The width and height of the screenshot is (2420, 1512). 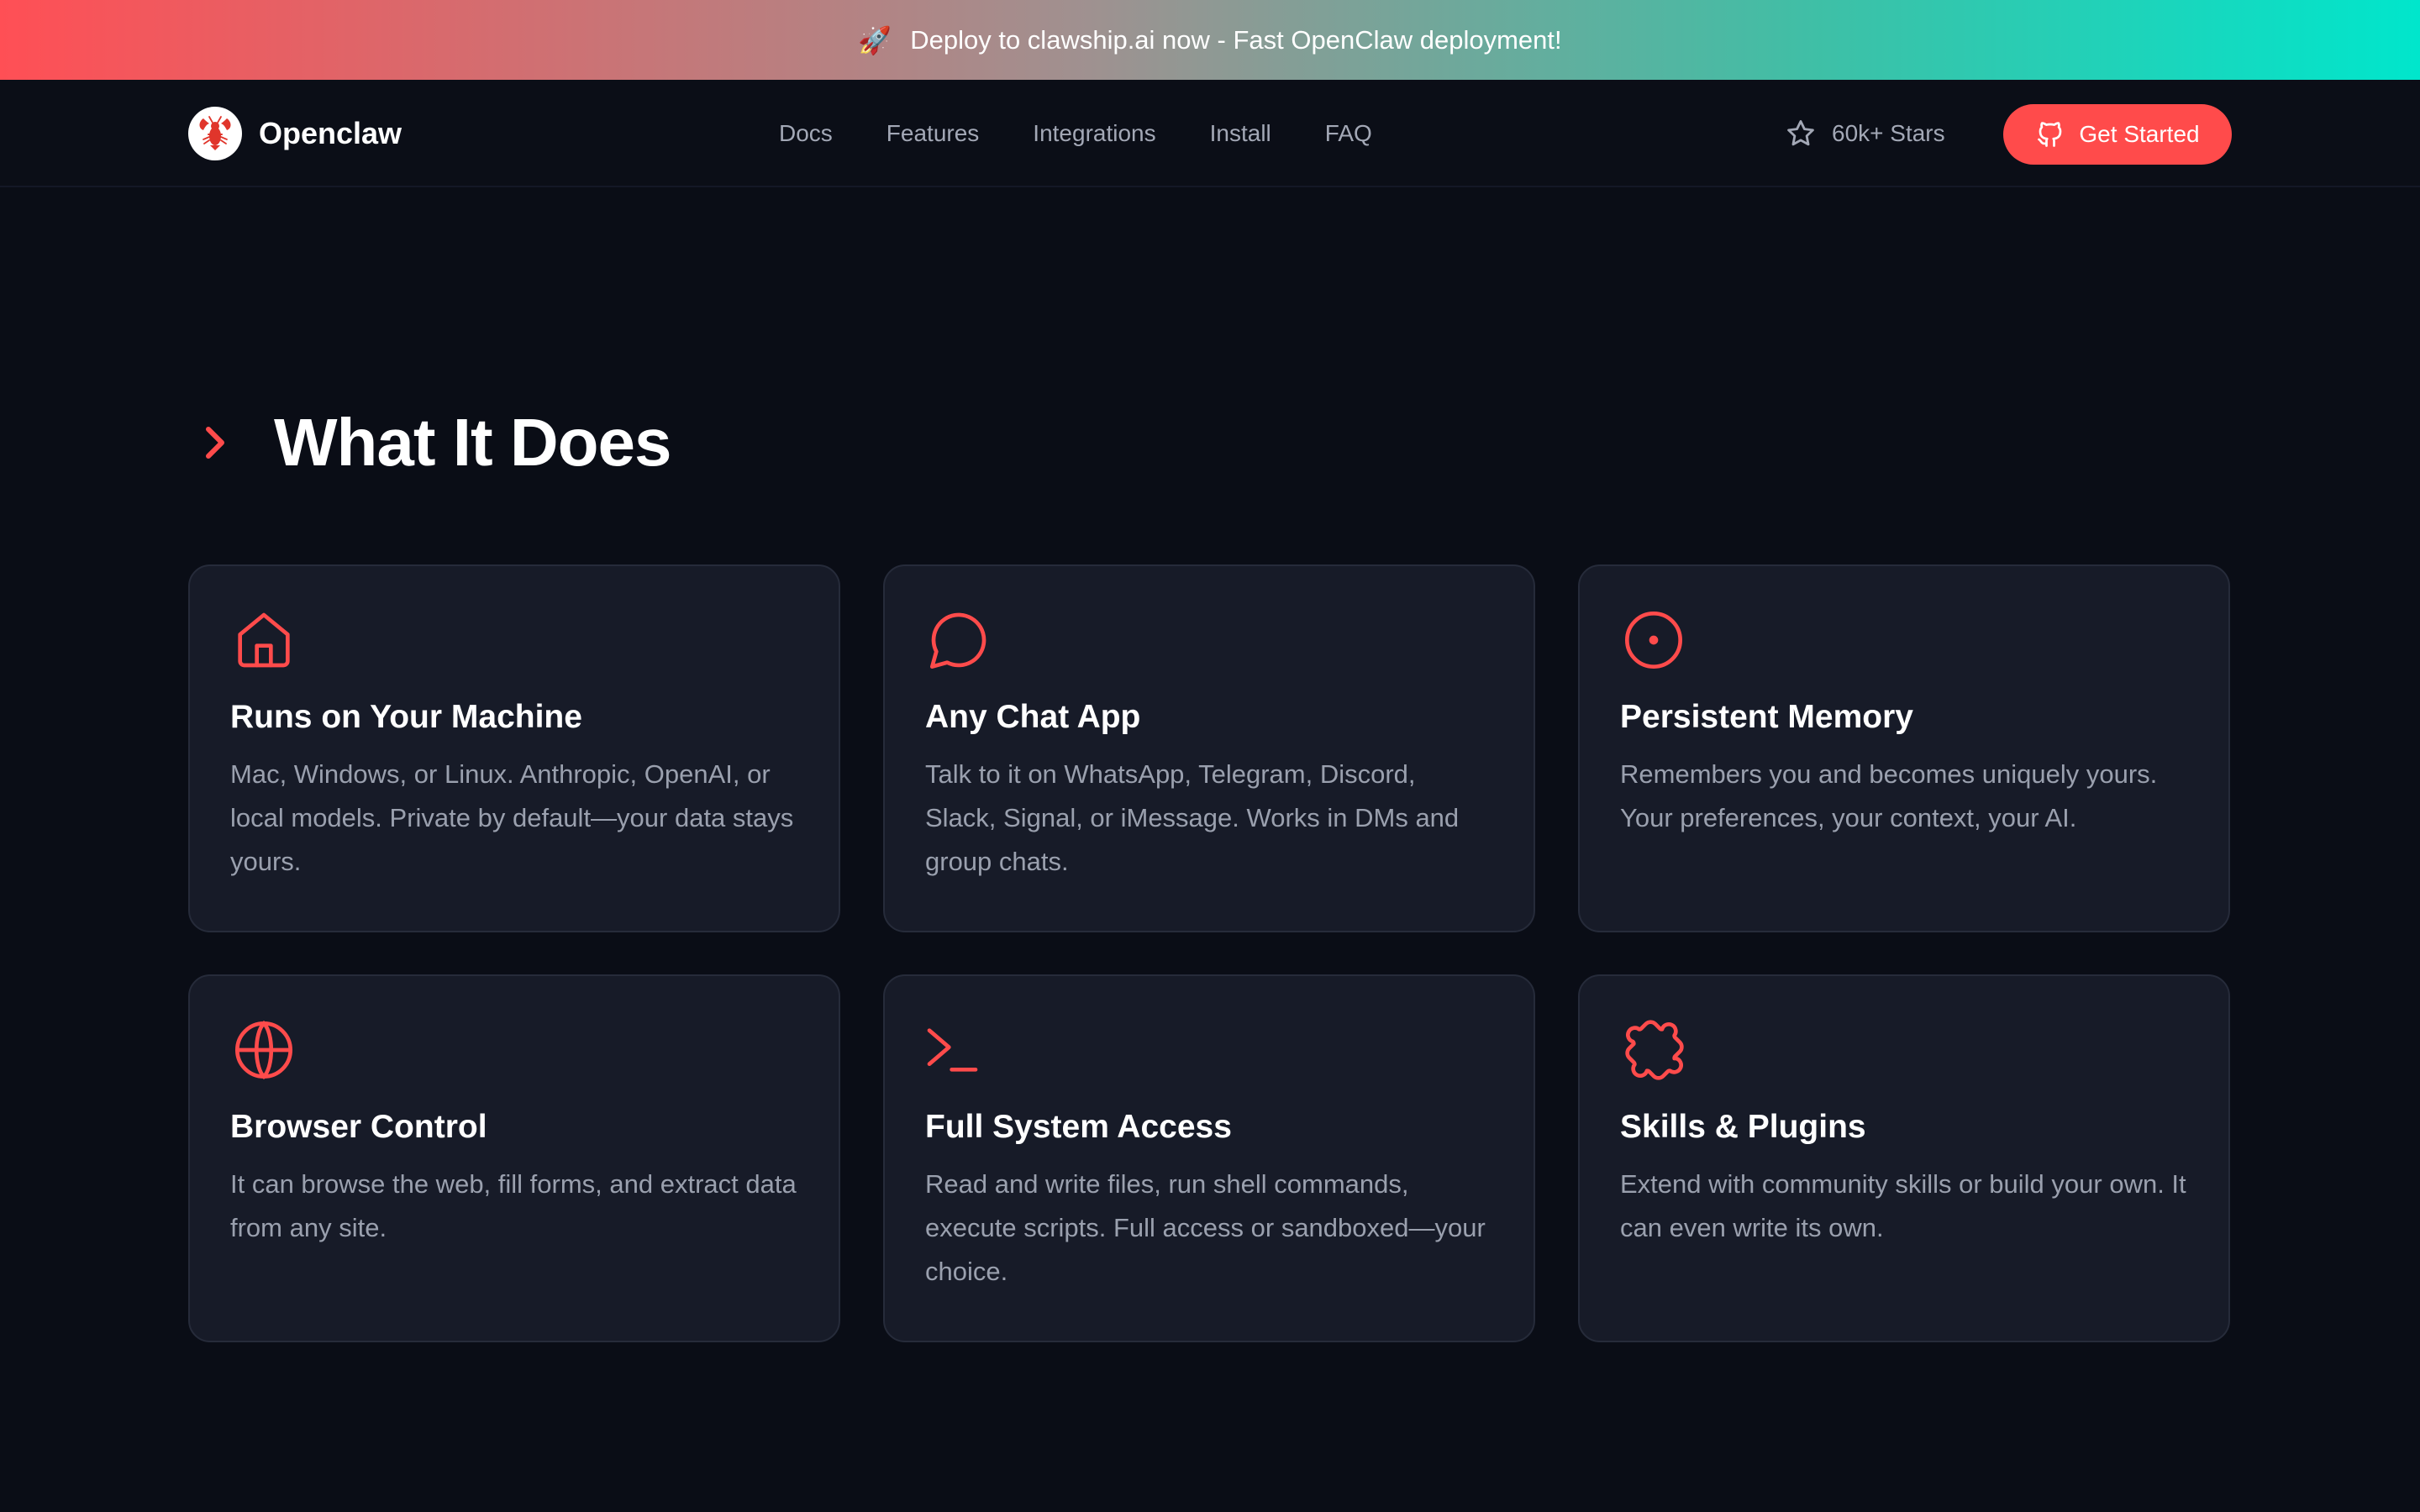 I want to click on get-started-label: Get Started, so click(x=2140, y=134).